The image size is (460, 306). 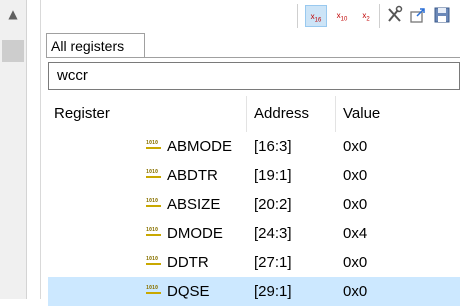 I want to click on decimal-format-button: x10, so click(x=342, y=16).